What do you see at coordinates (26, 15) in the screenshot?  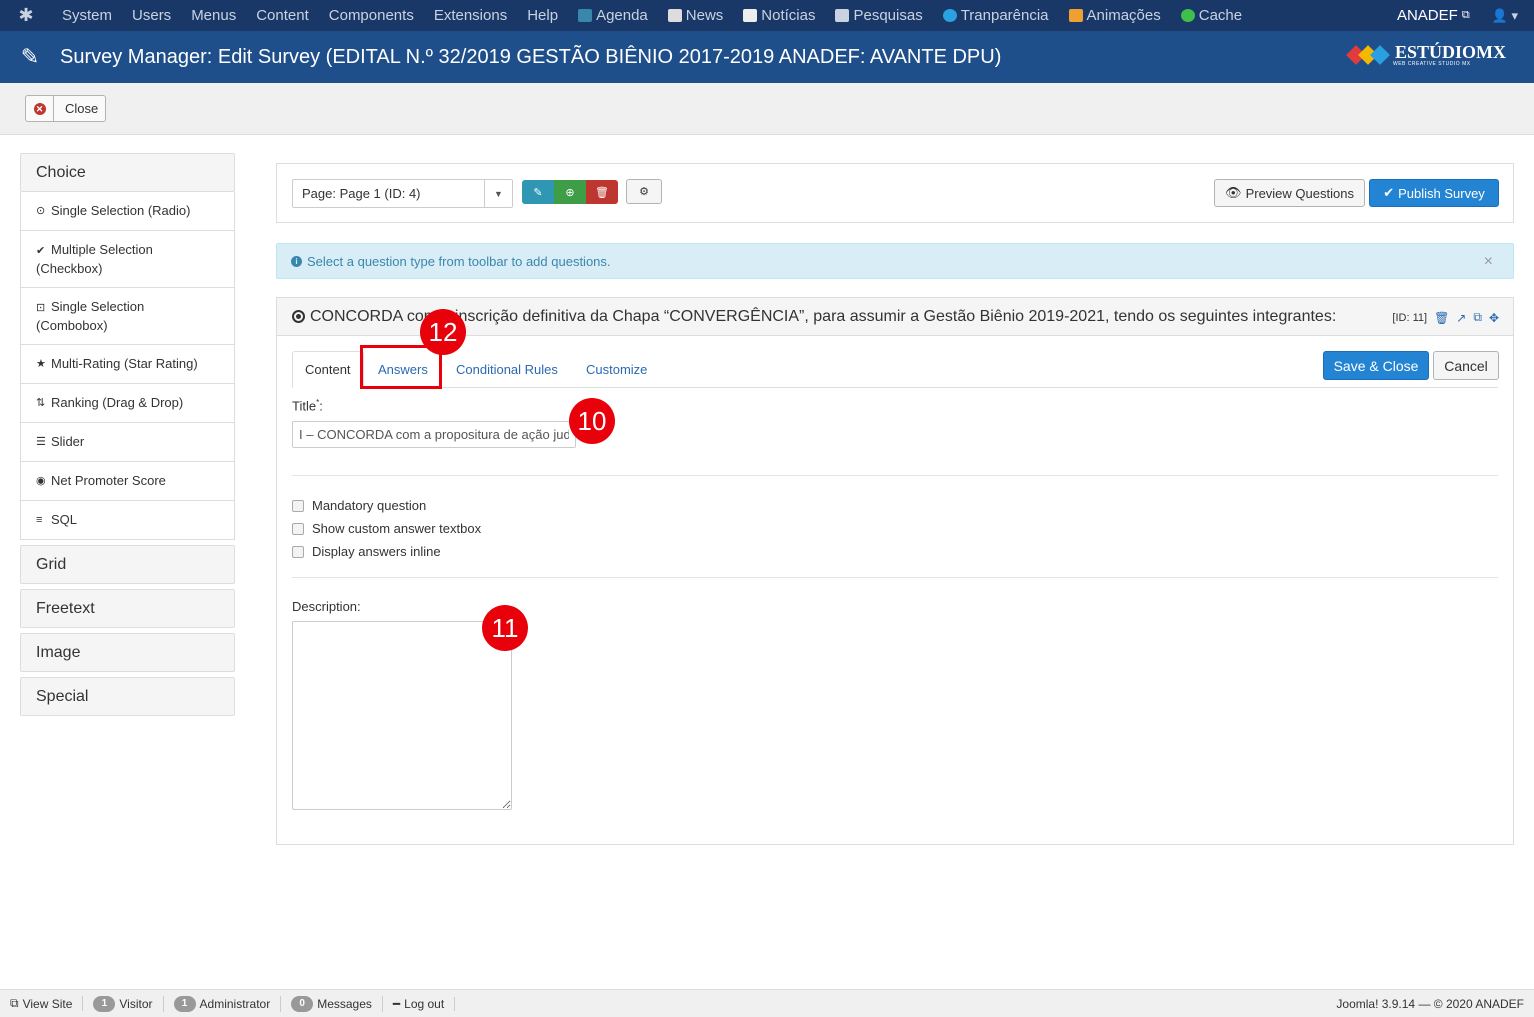 I see `joomla-logo-icon: ✱` at bounding box center [26, 15].